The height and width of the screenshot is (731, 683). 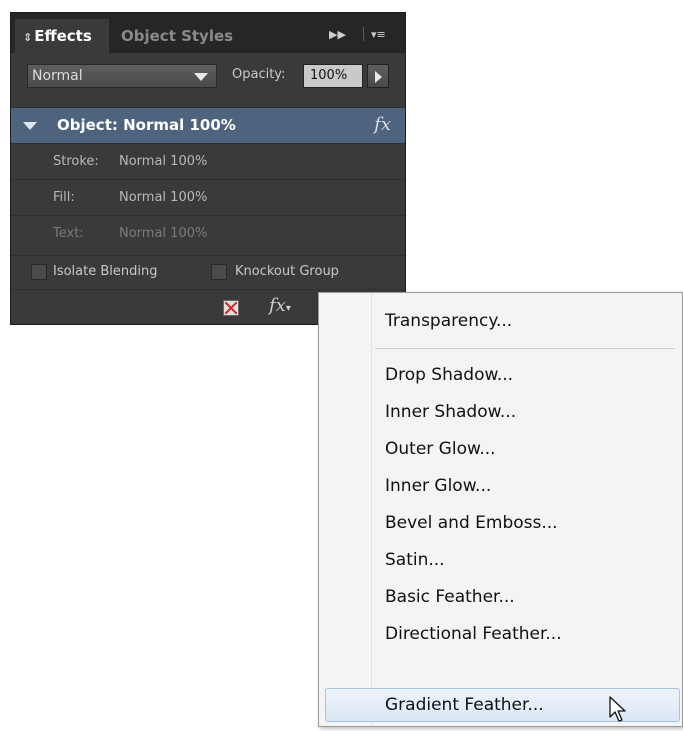 I want to click on stroke-value: Normal 100%, so click(x=163, y=161).